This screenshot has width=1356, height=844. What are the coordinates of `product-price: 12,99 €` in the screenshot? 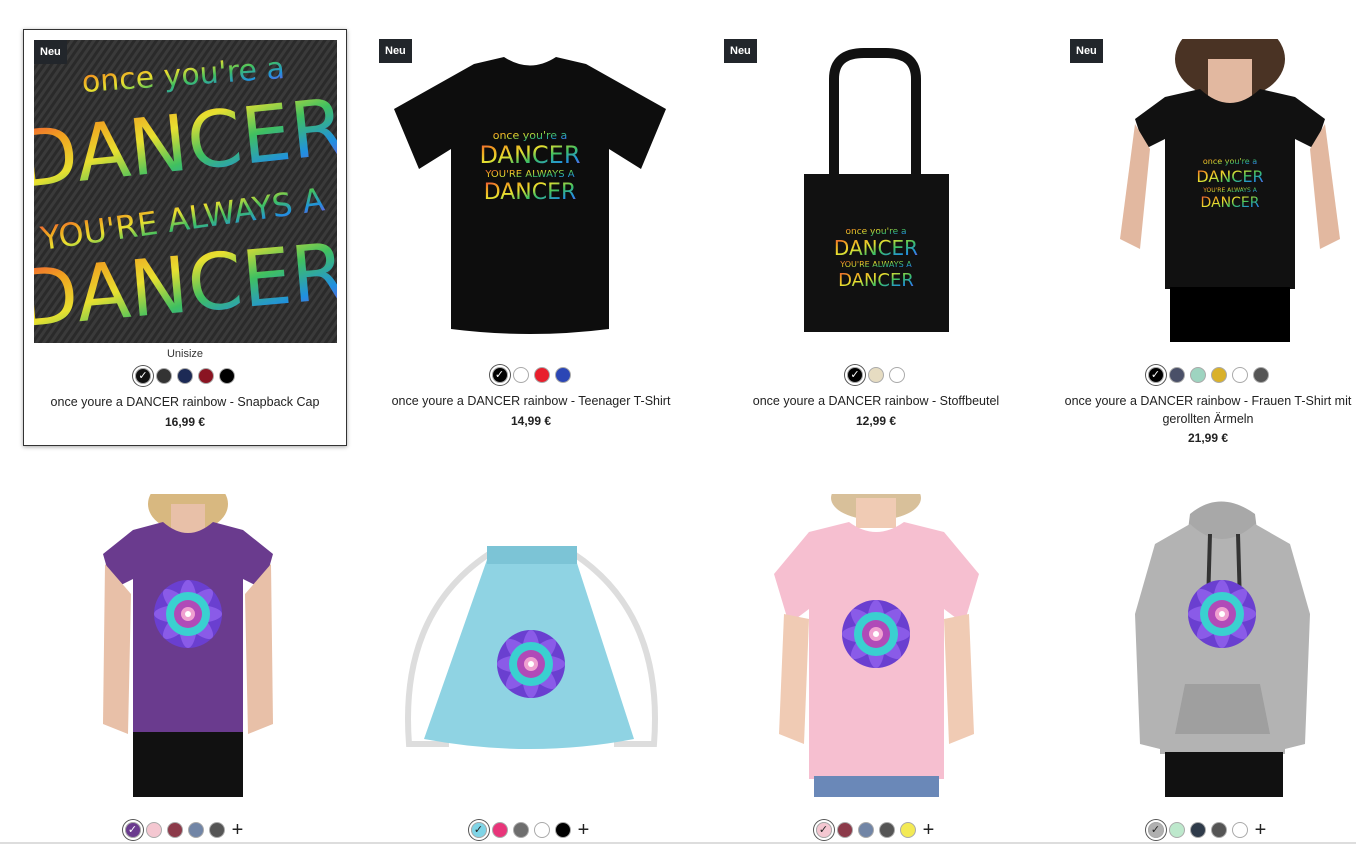 It's located at (876, 421).